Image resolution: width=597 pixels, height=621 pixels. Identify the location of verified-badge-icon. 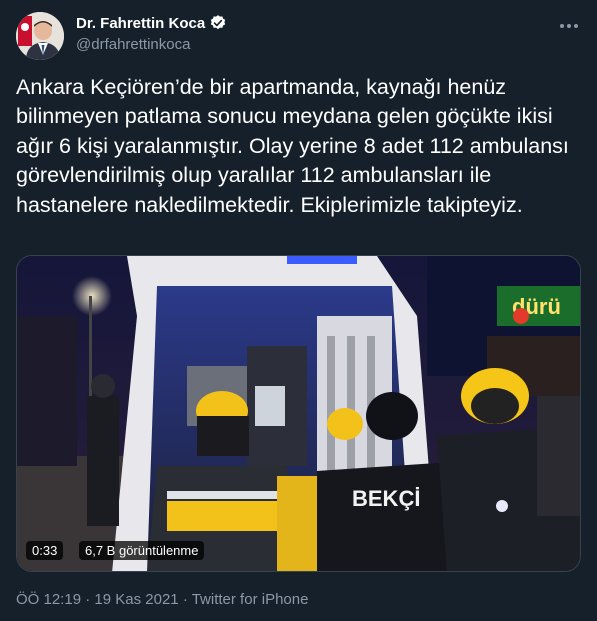
(218, 23).